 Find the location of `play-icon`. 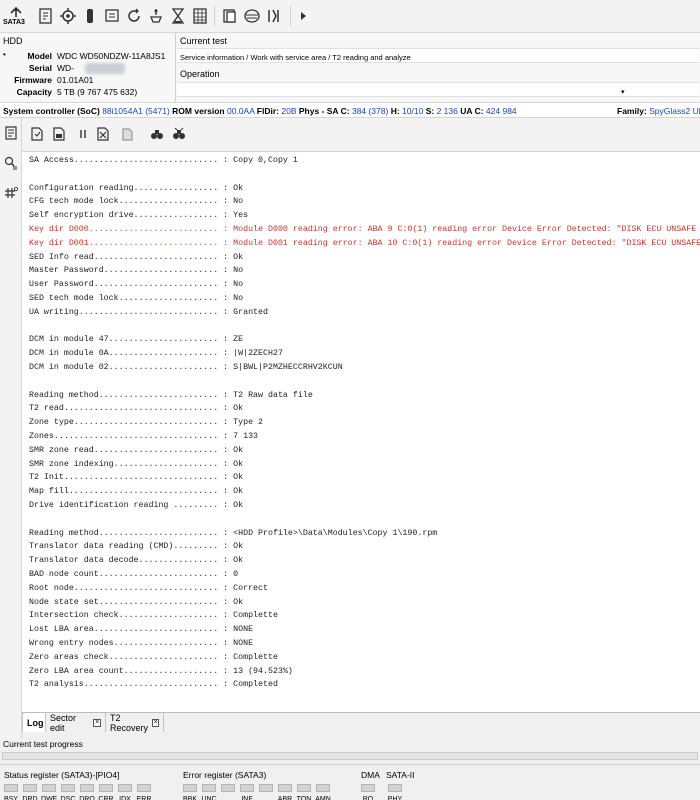

play-icon is located at coordinates (303, 16).